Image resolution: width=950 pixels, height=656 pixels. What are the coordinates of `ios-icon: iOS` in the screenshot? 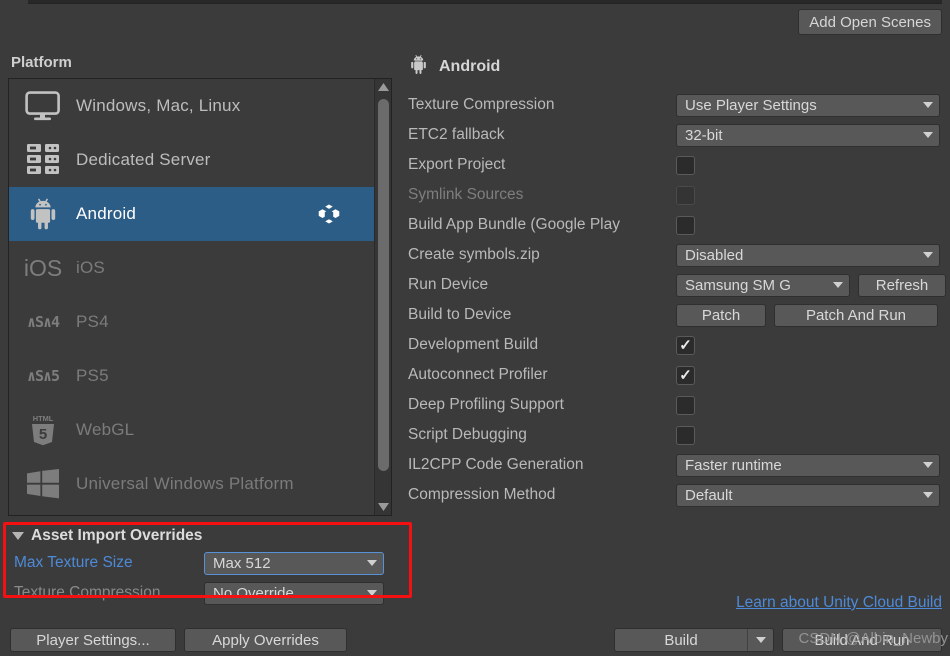 It's located at (43, 267).